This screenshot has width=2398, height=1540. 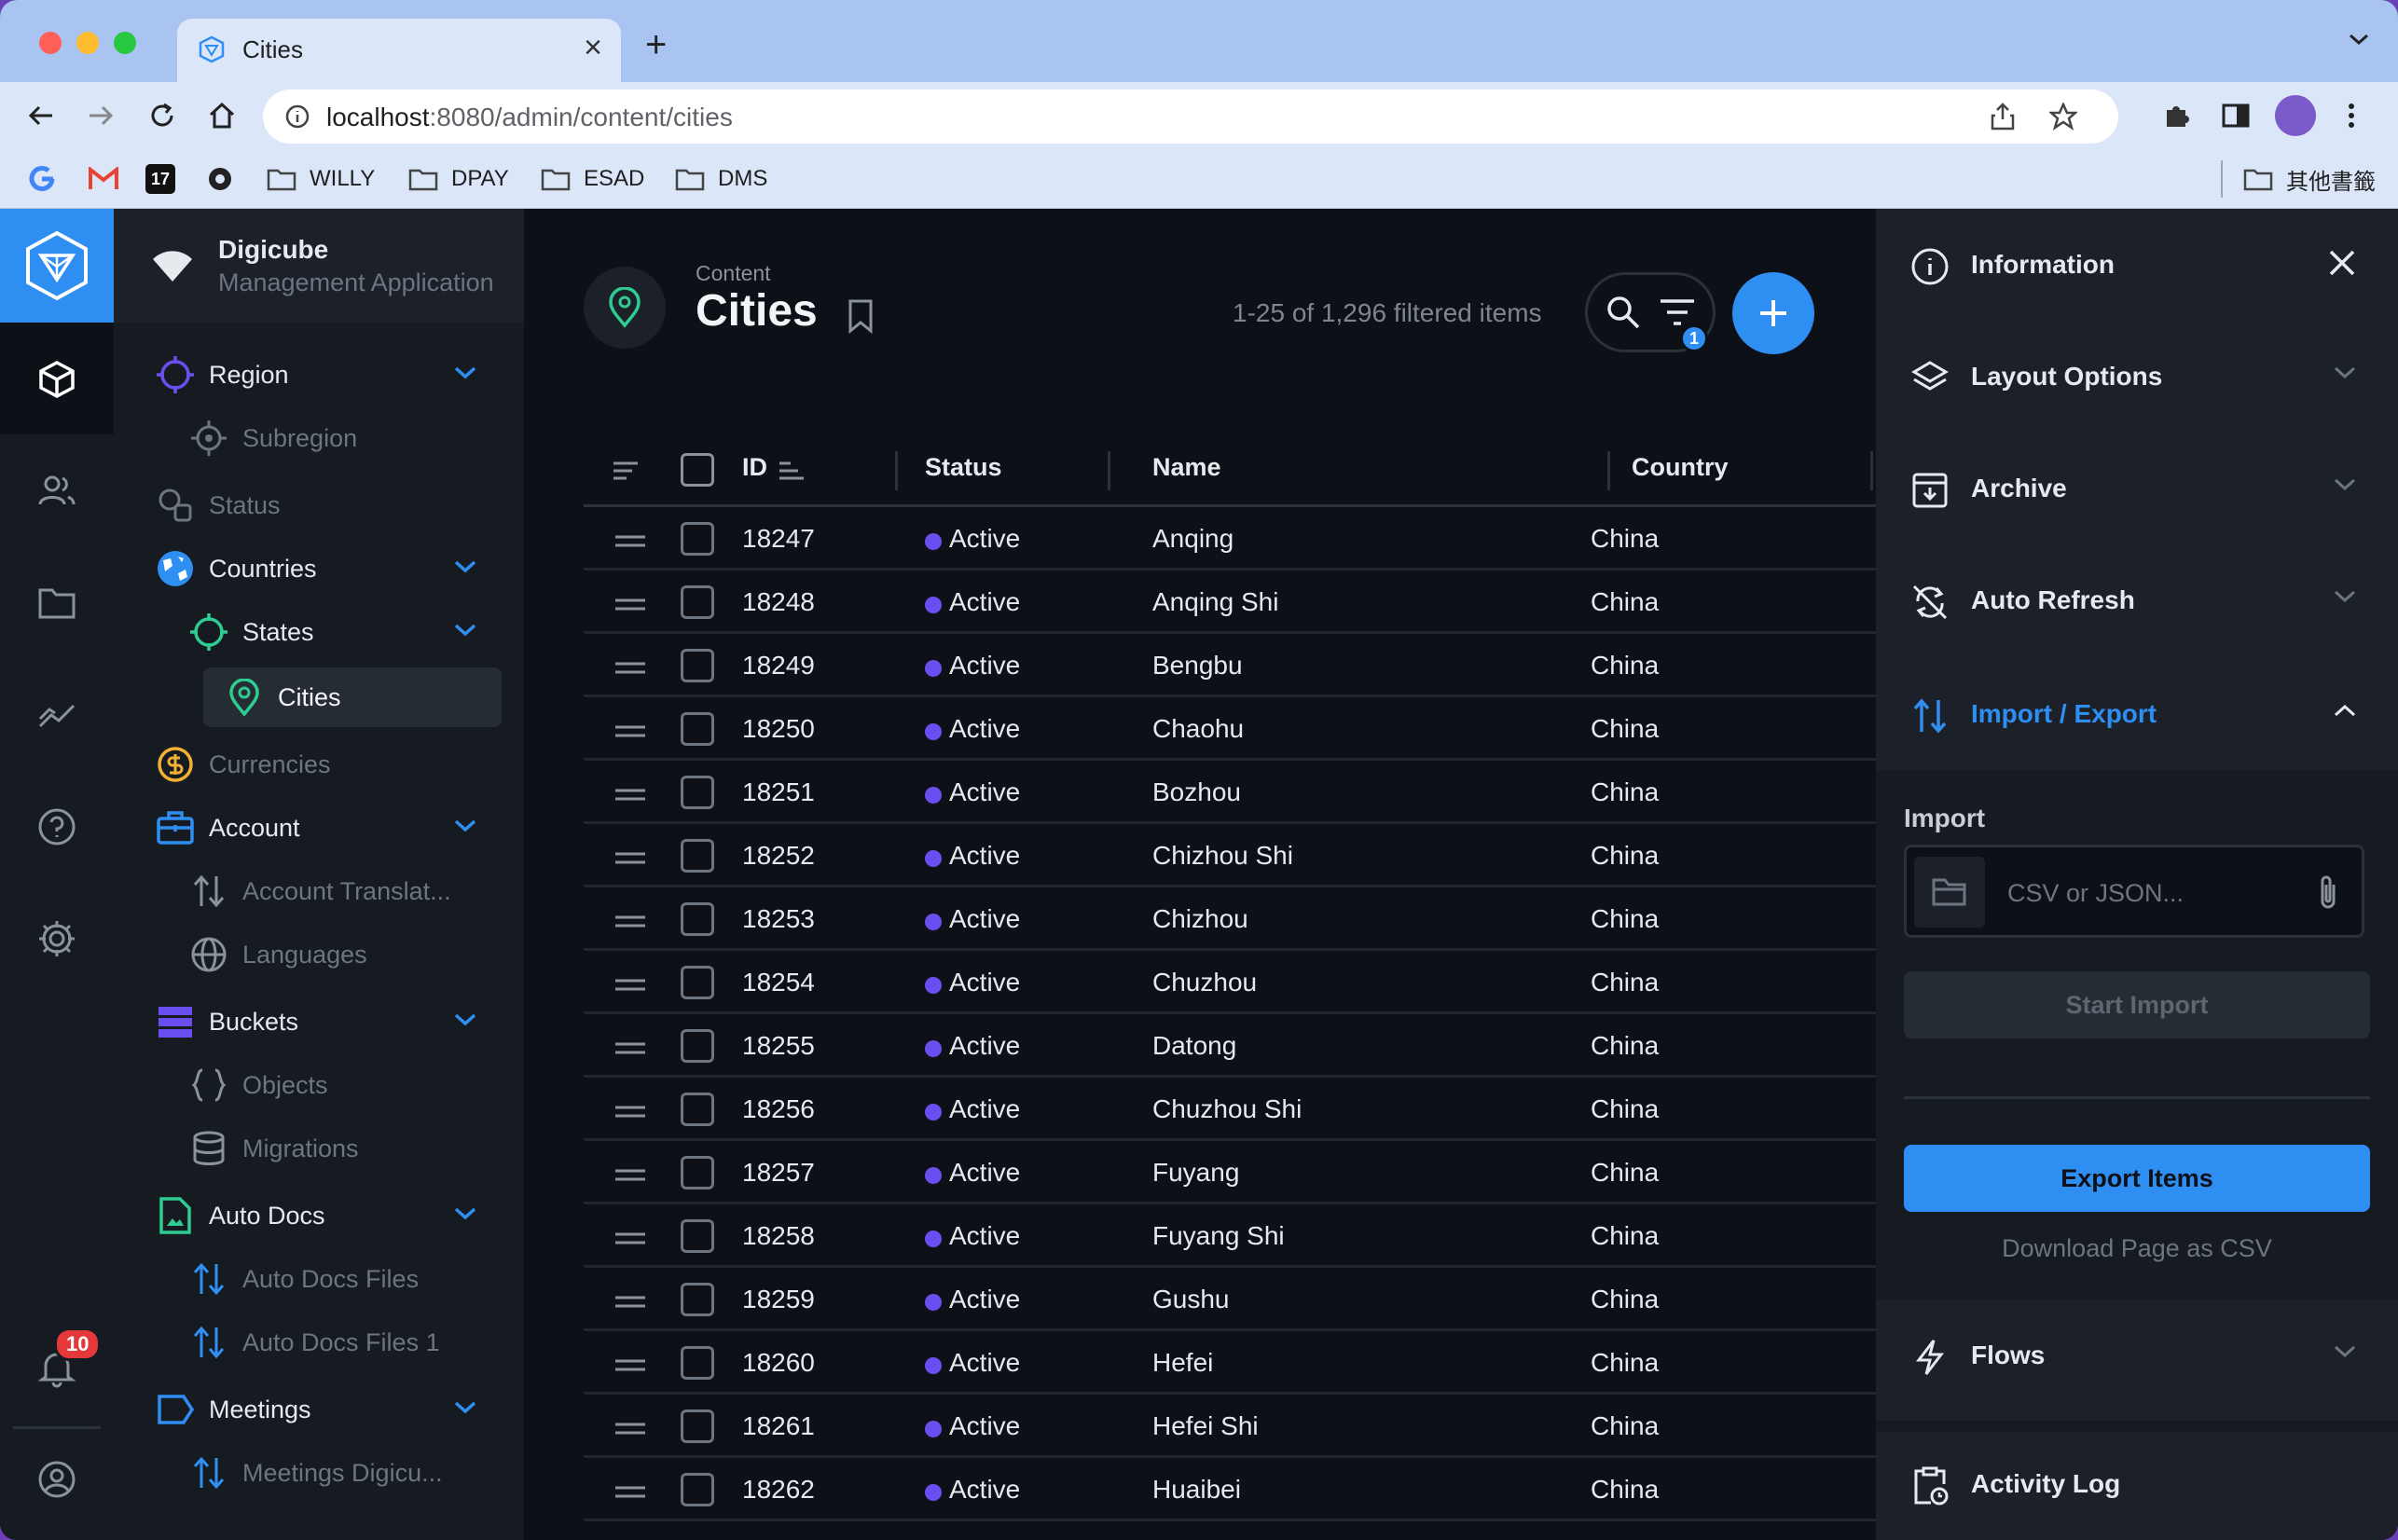 I want to click on gmail-bookmark-icon, so click(x=104, y=179).